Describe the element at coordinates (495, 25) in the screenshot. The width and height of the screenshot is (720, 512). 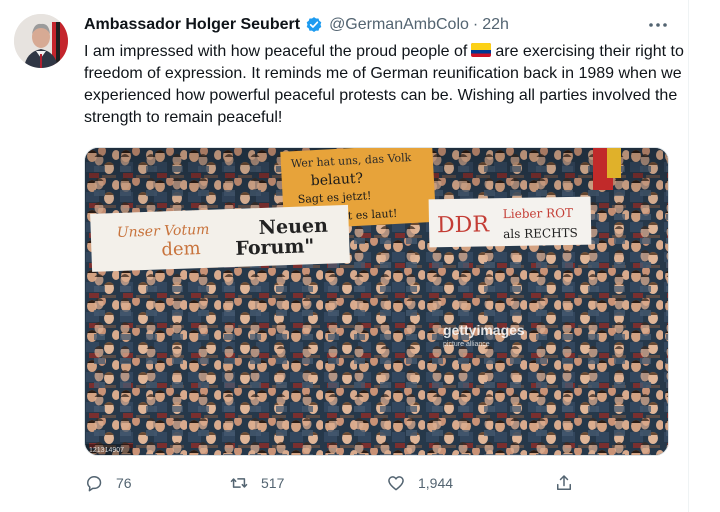
I see `tweet-timestamp: 22h` at that location.